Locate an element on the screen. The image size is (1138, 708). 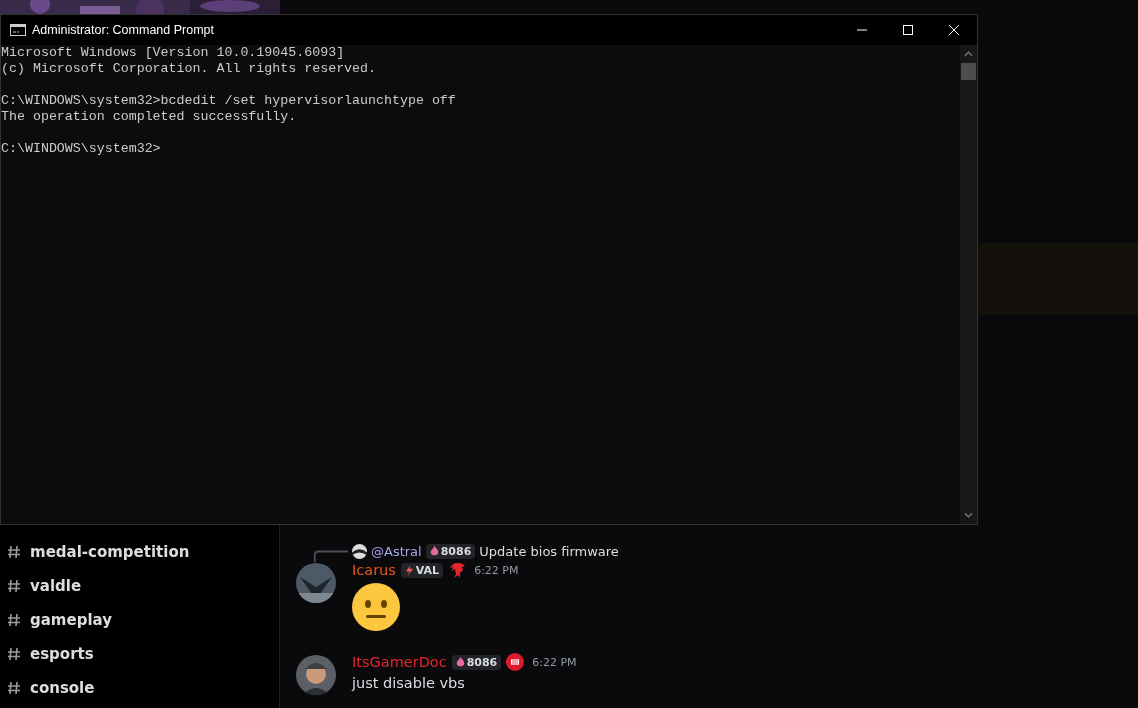
channel-name: valdle is located at coordinates (56, 586).